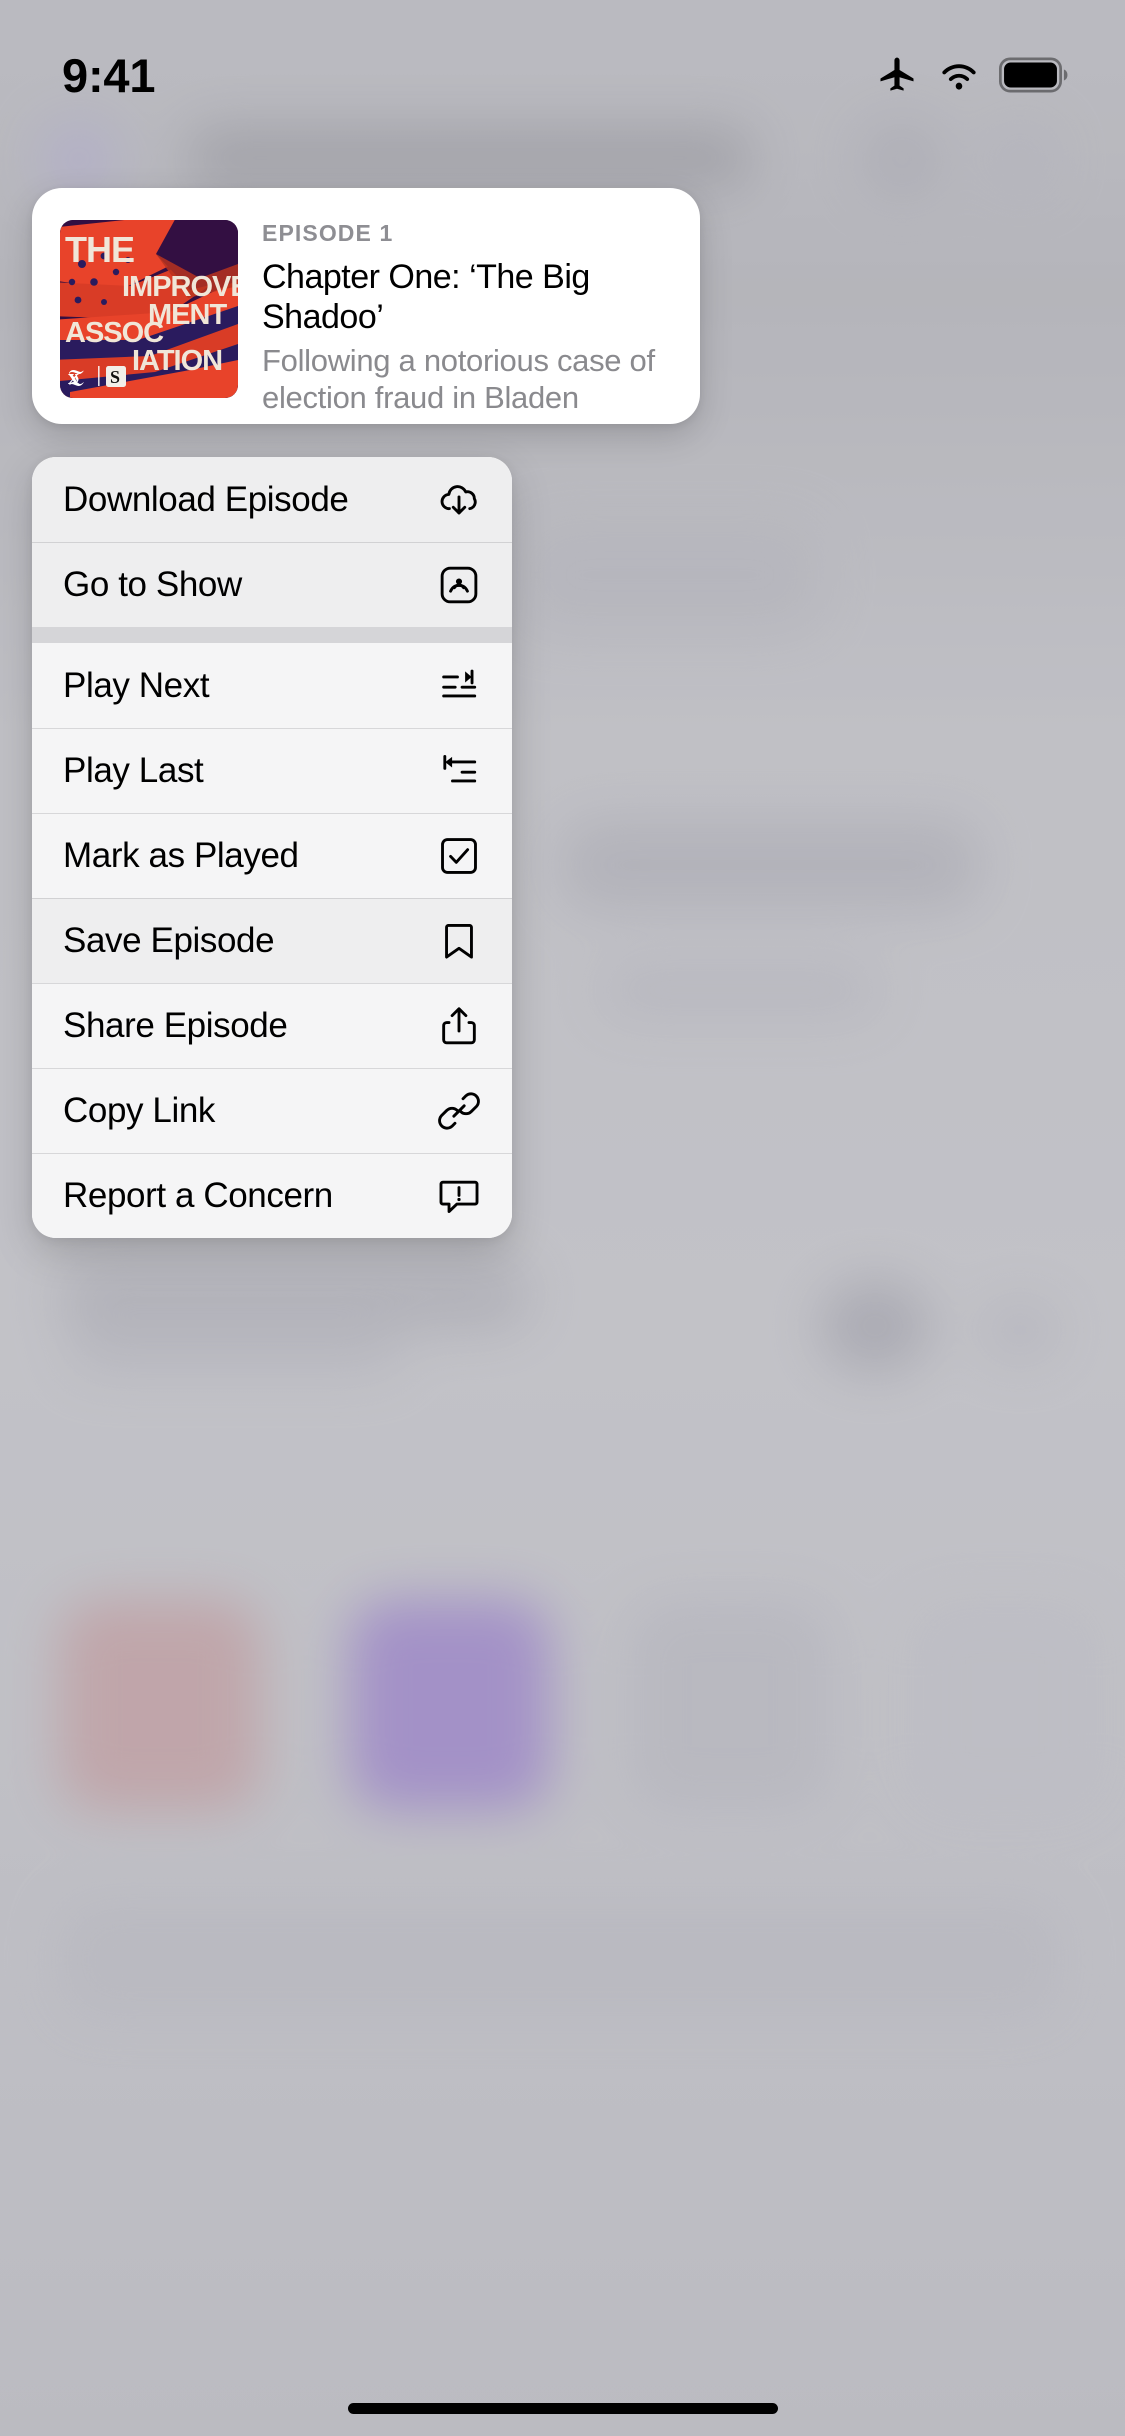 This screenshot has height=2436, width=1125. I want to click on menu-item-label: Download Episode, so click(206, 499).